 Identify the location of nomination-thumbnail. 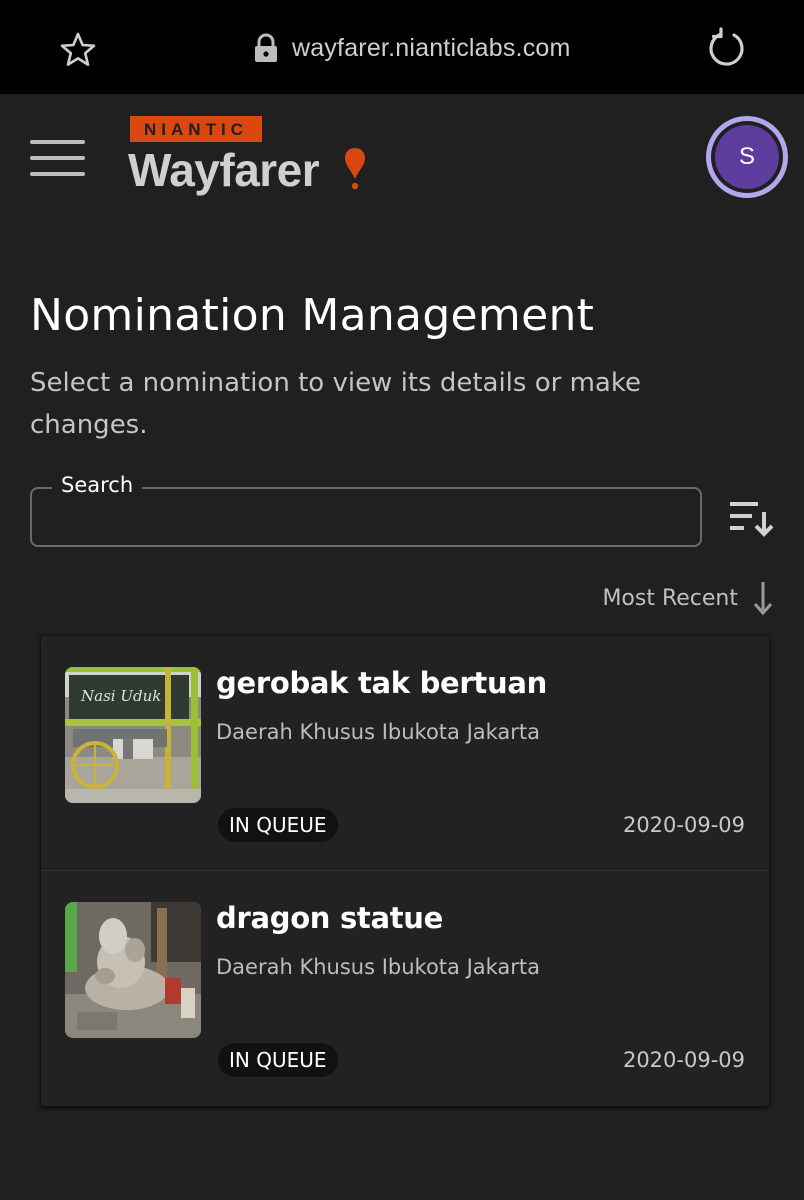
(133, 970).